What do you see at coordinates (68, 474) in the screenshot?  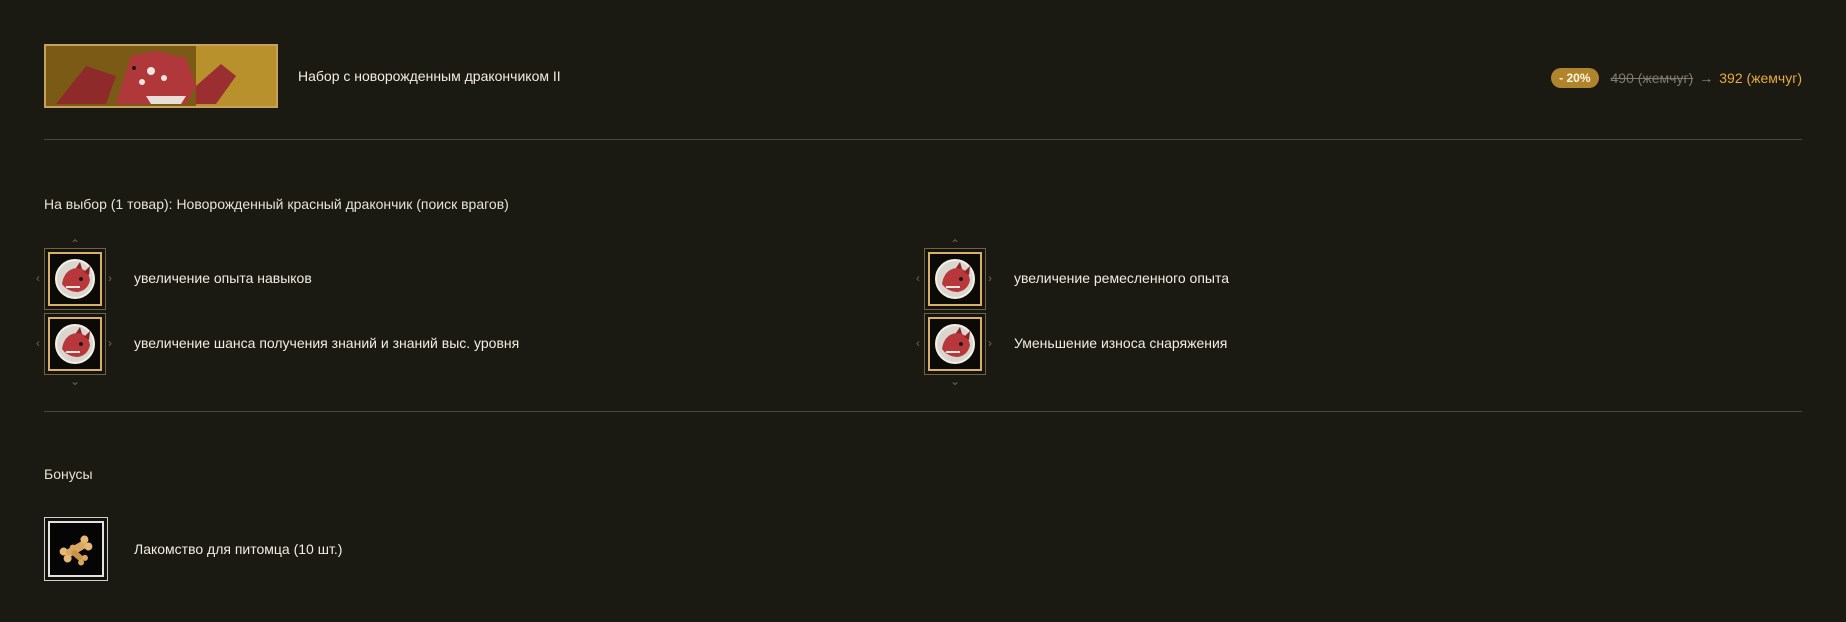 I see `bonus-section-label: Бонусы` at bounding box center [68, 474].